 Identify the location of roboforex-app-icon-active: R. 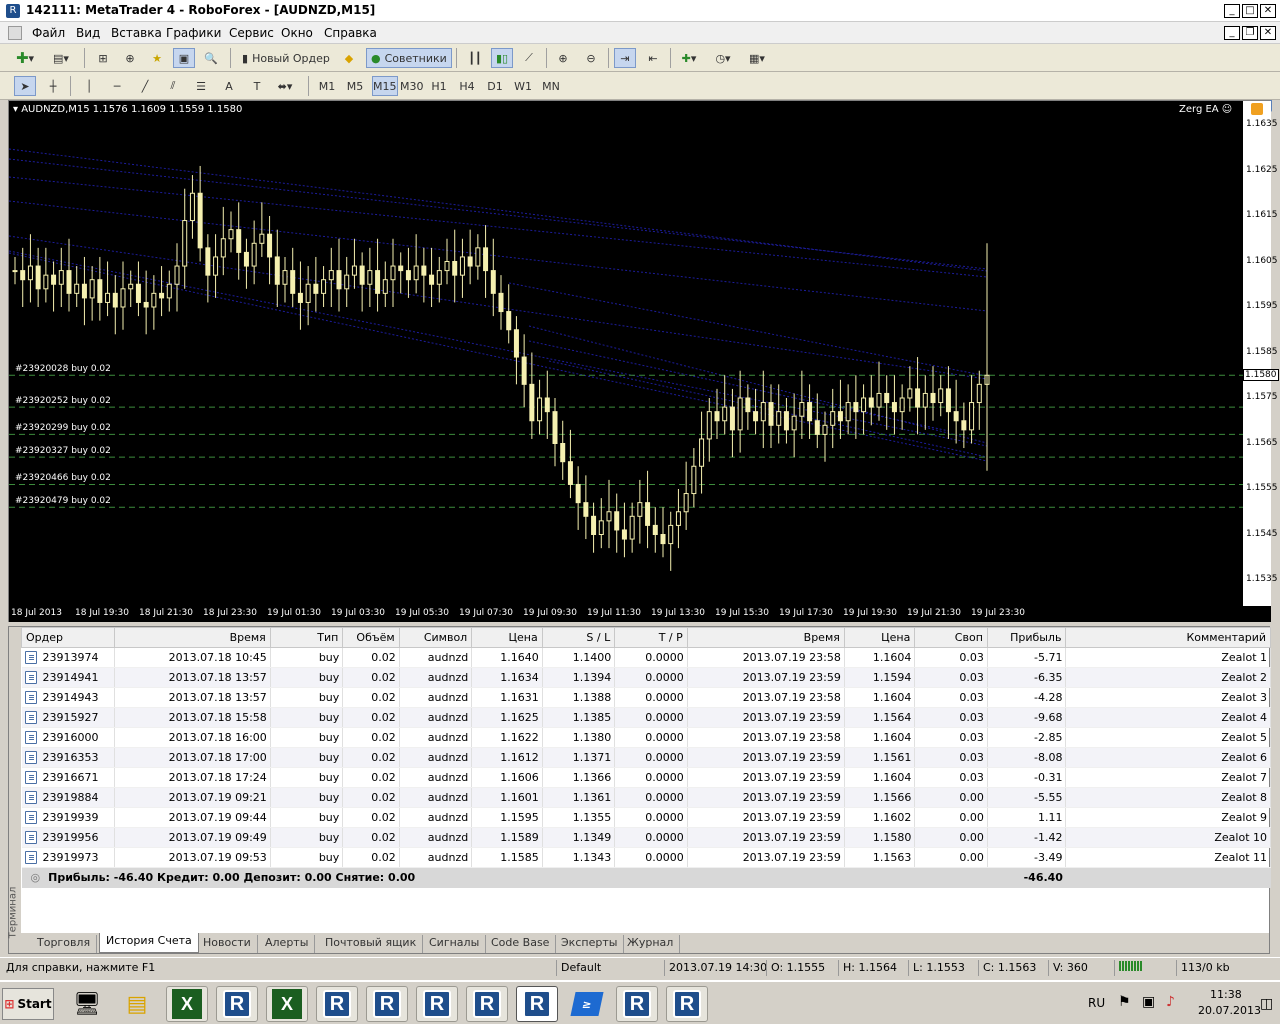
(537, 1004).